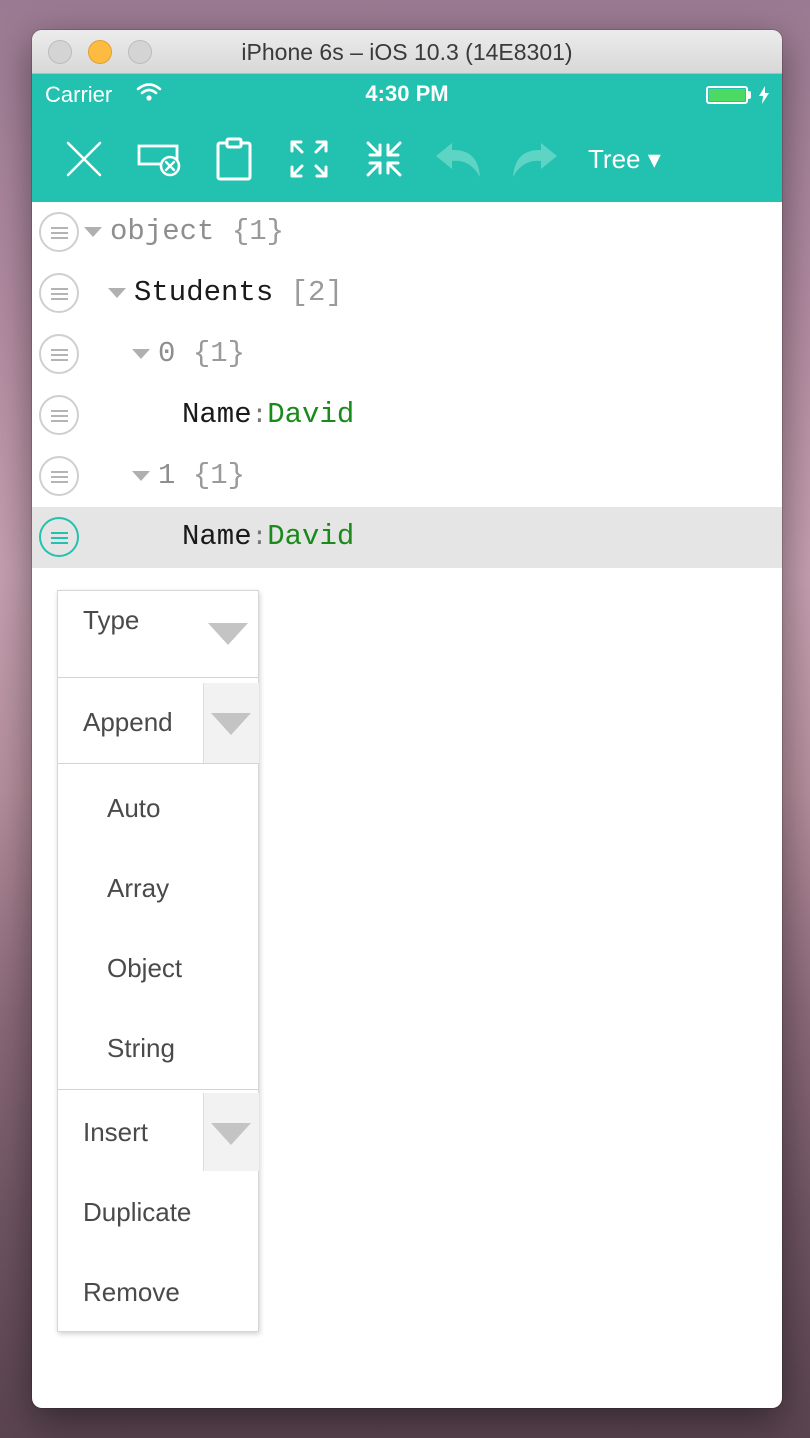 This screenshot has width=810, height=1438. What do you see at coordinates (764, 97) in the screenshot?
I see `charging-icon` at bounding box center [764, 97].